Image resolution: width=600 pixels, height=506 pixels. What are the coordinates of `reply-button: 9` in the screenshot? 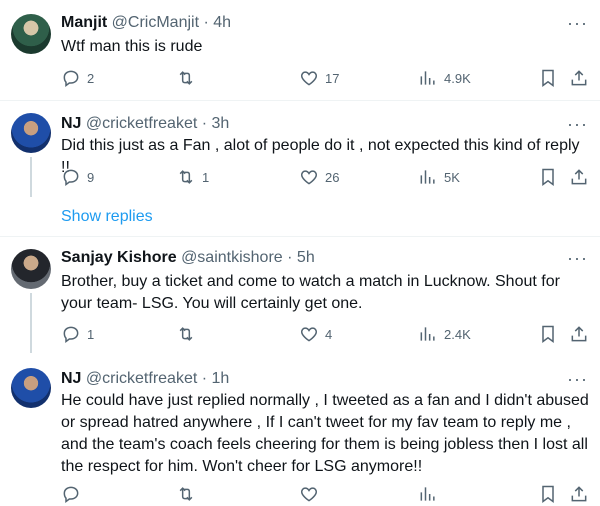 It's located at (77, 177).